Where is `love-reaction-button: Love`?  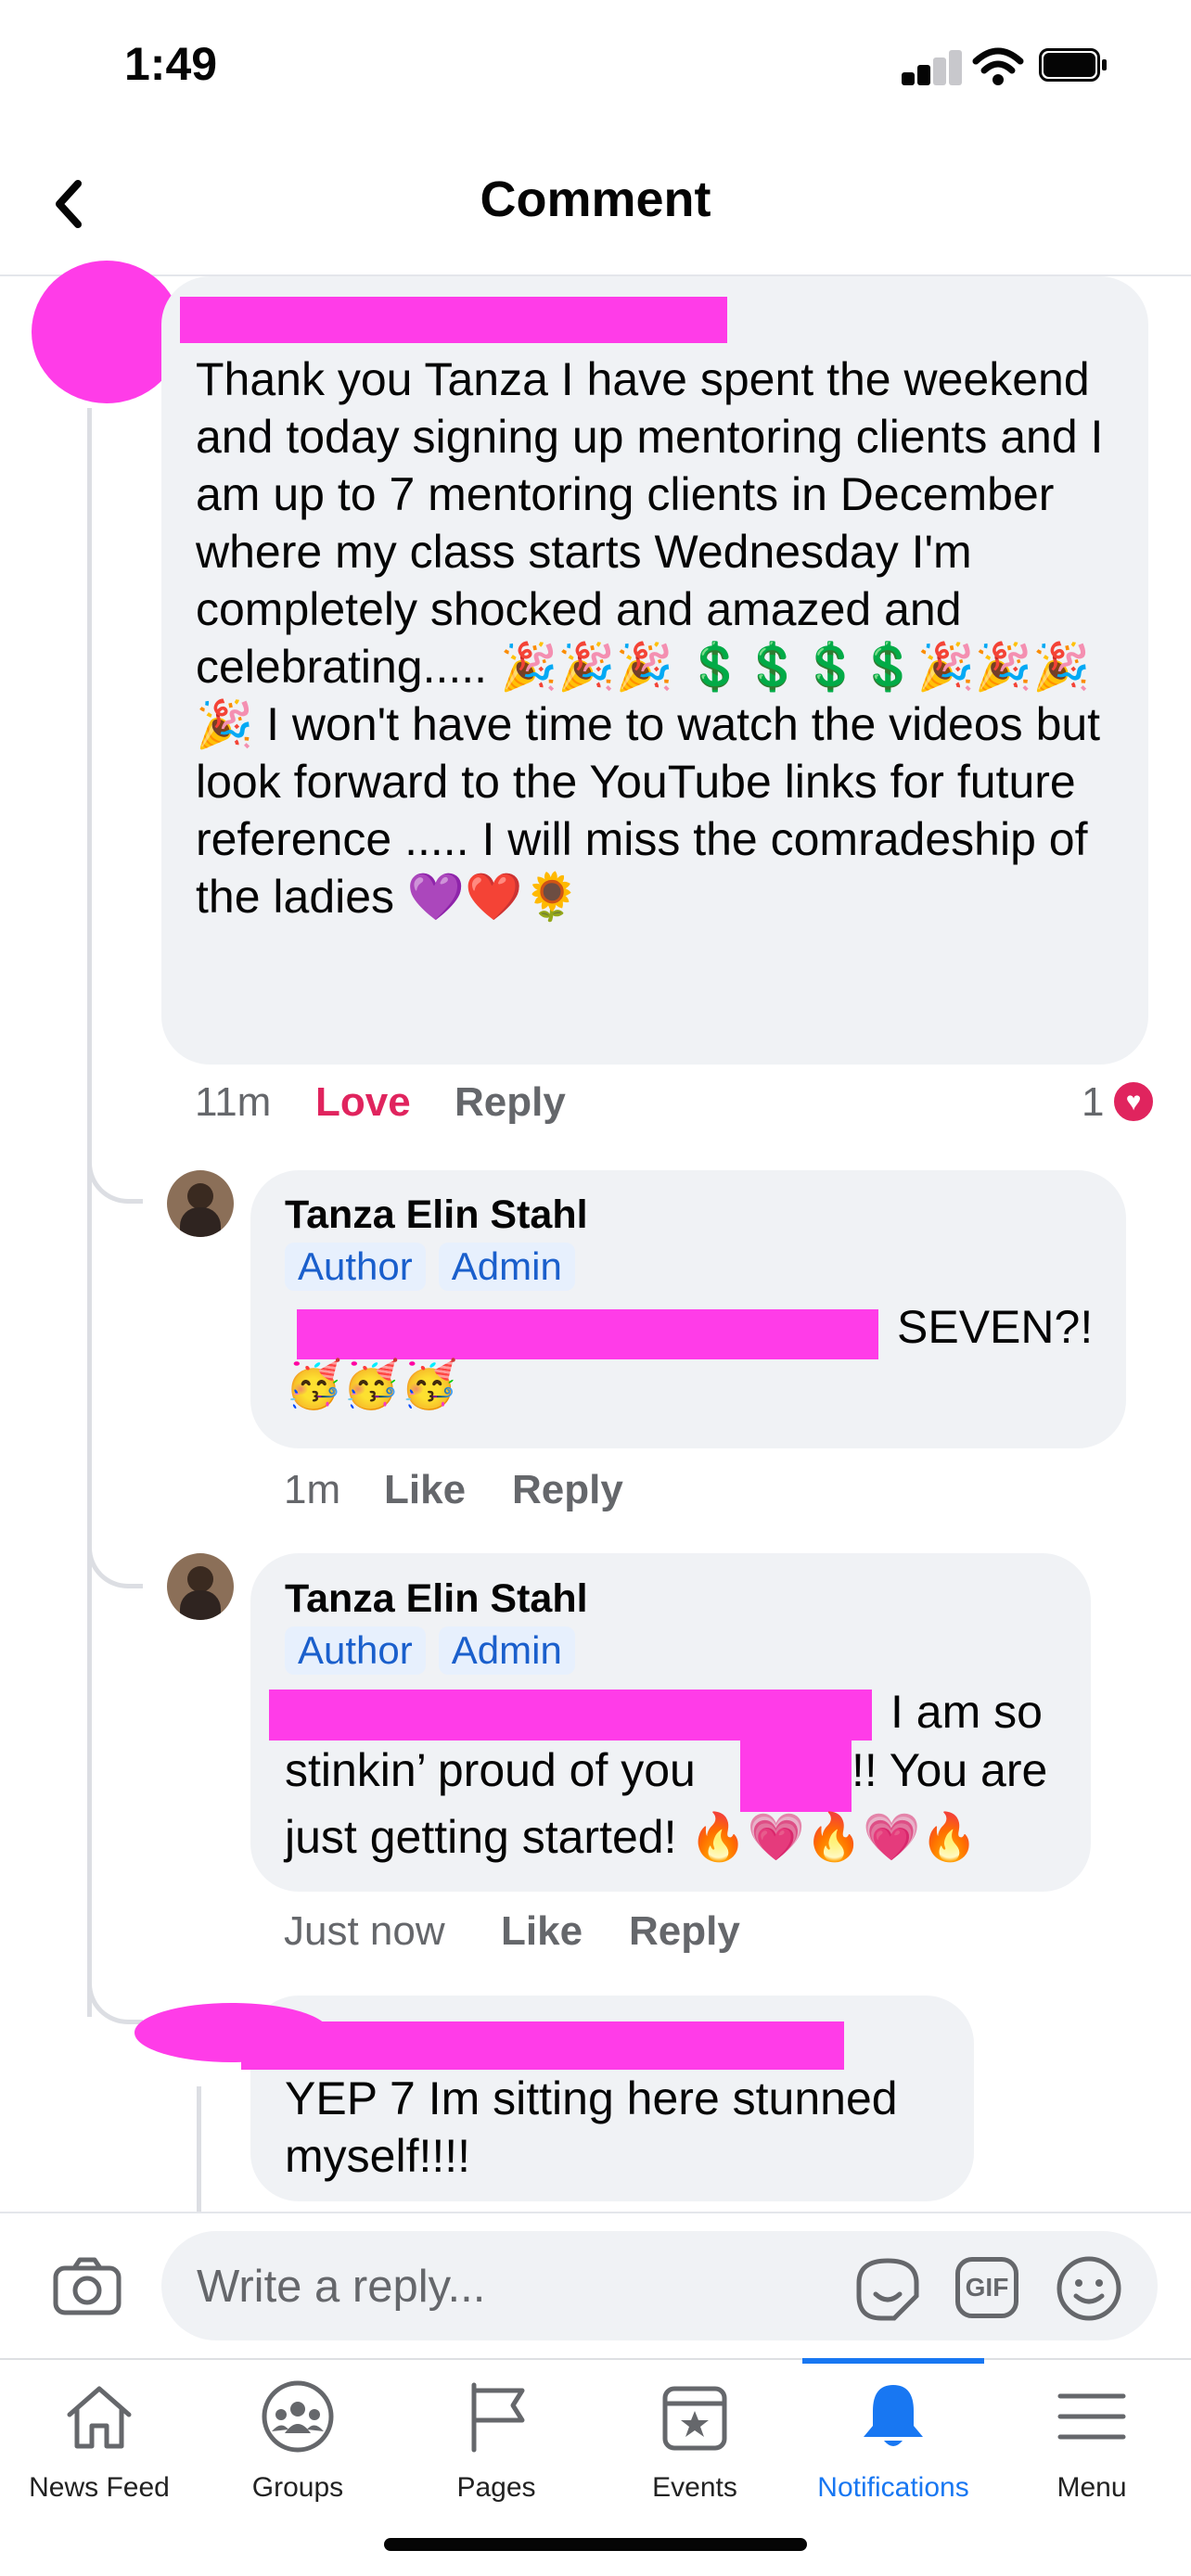
love-reaction-button: Love is located at coordinates (363, 1102).